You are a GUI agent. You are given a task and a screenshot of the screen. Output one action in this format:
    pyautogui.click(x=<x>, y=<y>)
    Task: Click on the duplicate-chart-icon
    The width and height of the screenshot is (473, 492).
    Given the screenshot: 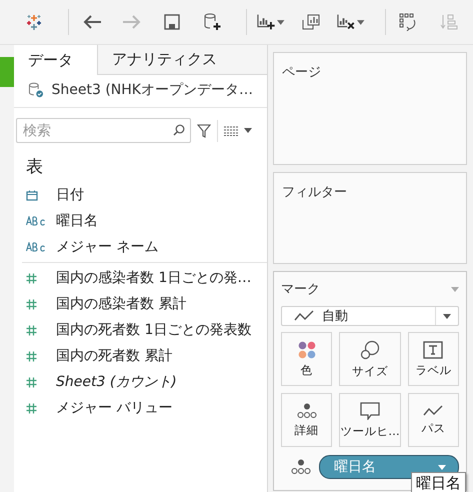 What is the action you would take?
    pyautogui.click(x=311, y=22)
    